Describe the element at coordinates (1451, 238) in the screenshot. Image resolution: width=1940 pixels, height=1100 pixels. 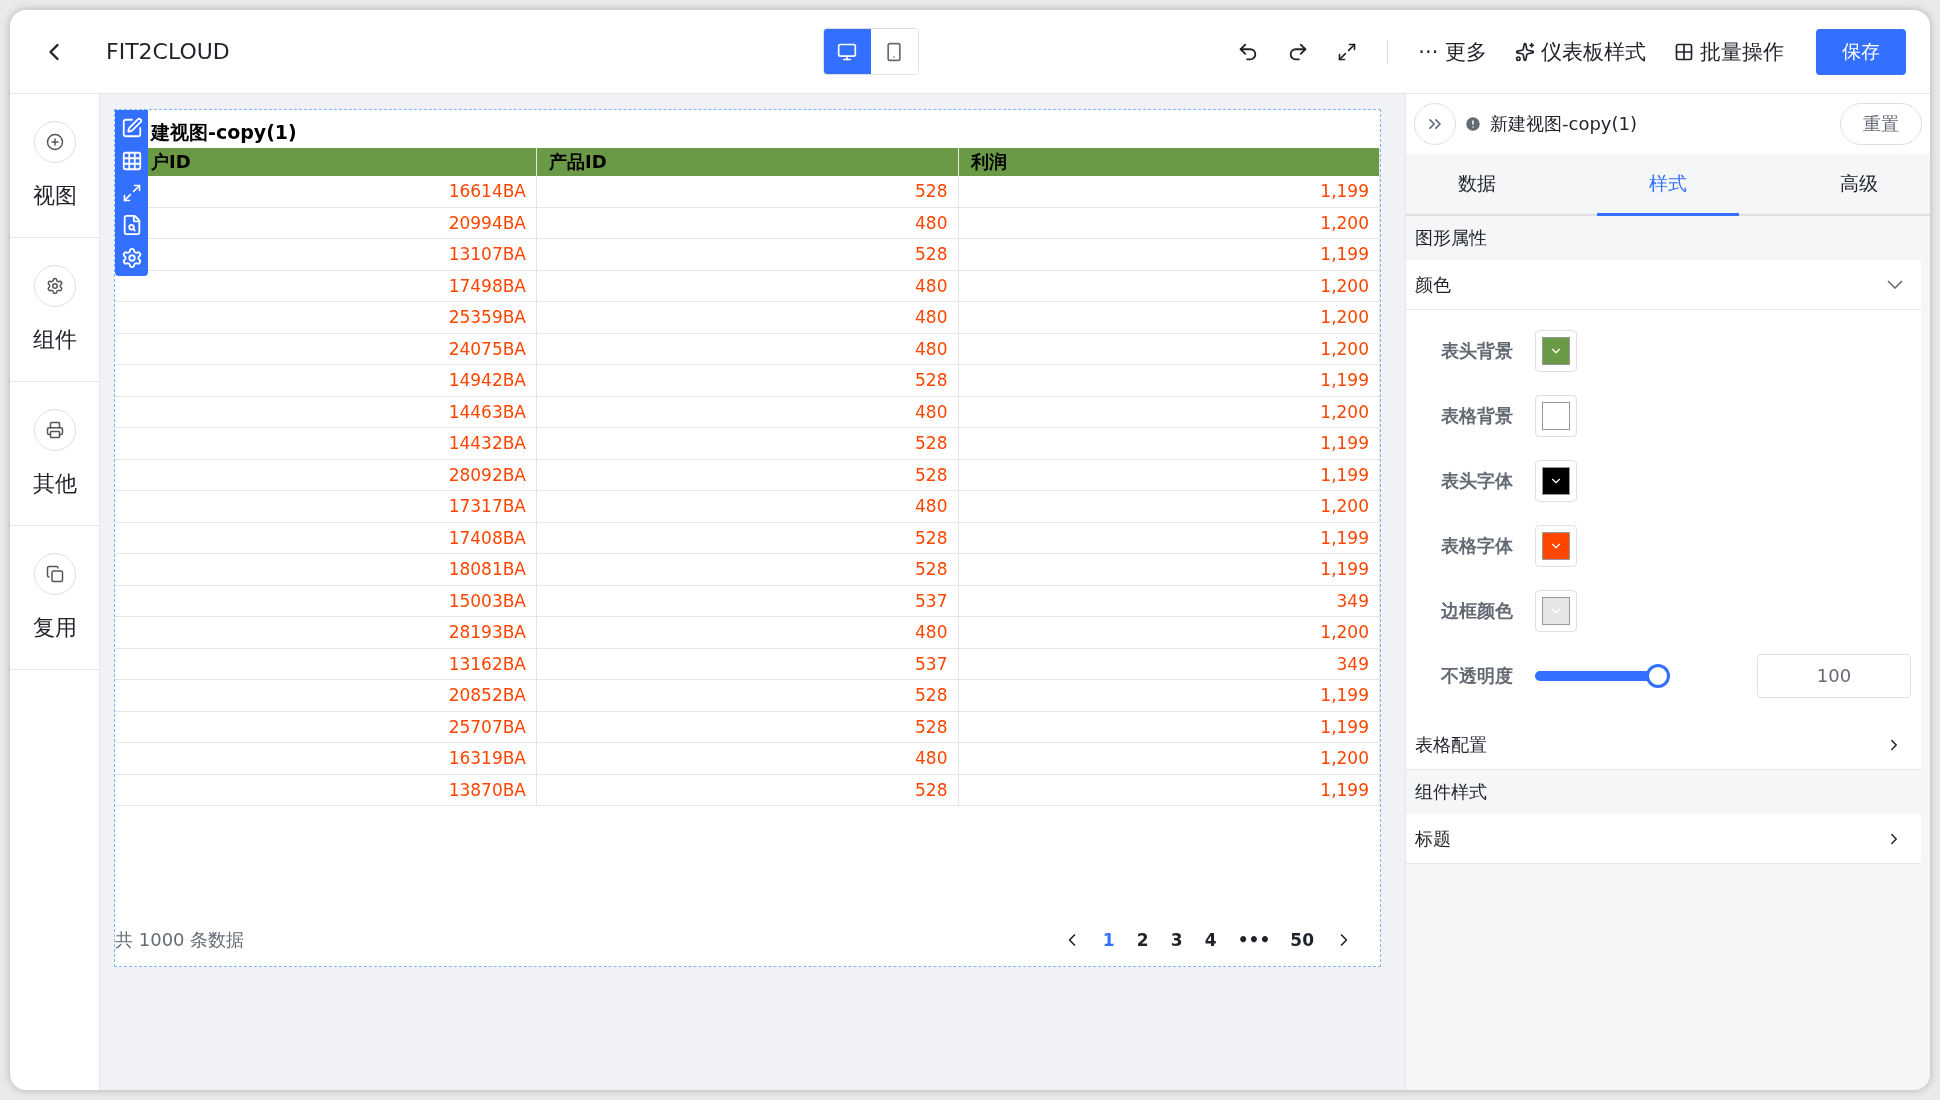
I see `section-title: 图形属性` at that location.